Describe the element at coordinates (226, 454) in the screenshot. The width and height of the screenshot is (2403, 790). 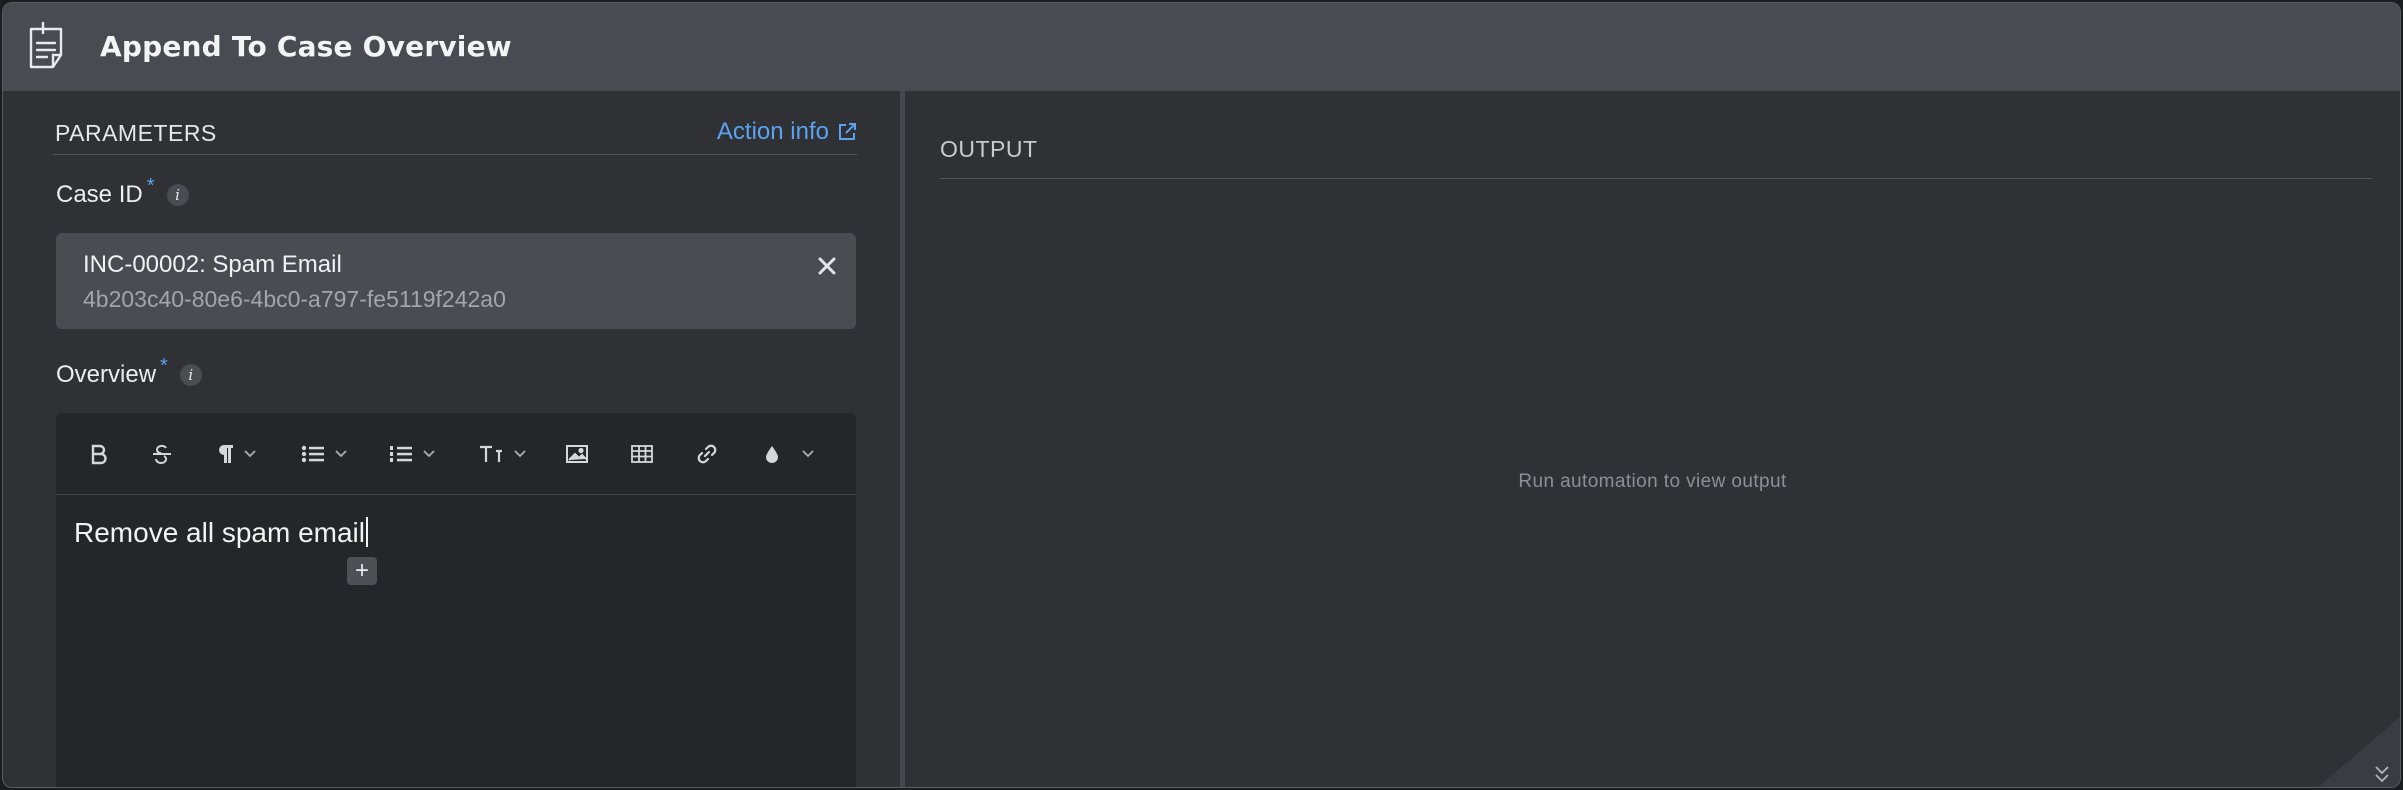
I see `paragraph-icon` at that location.